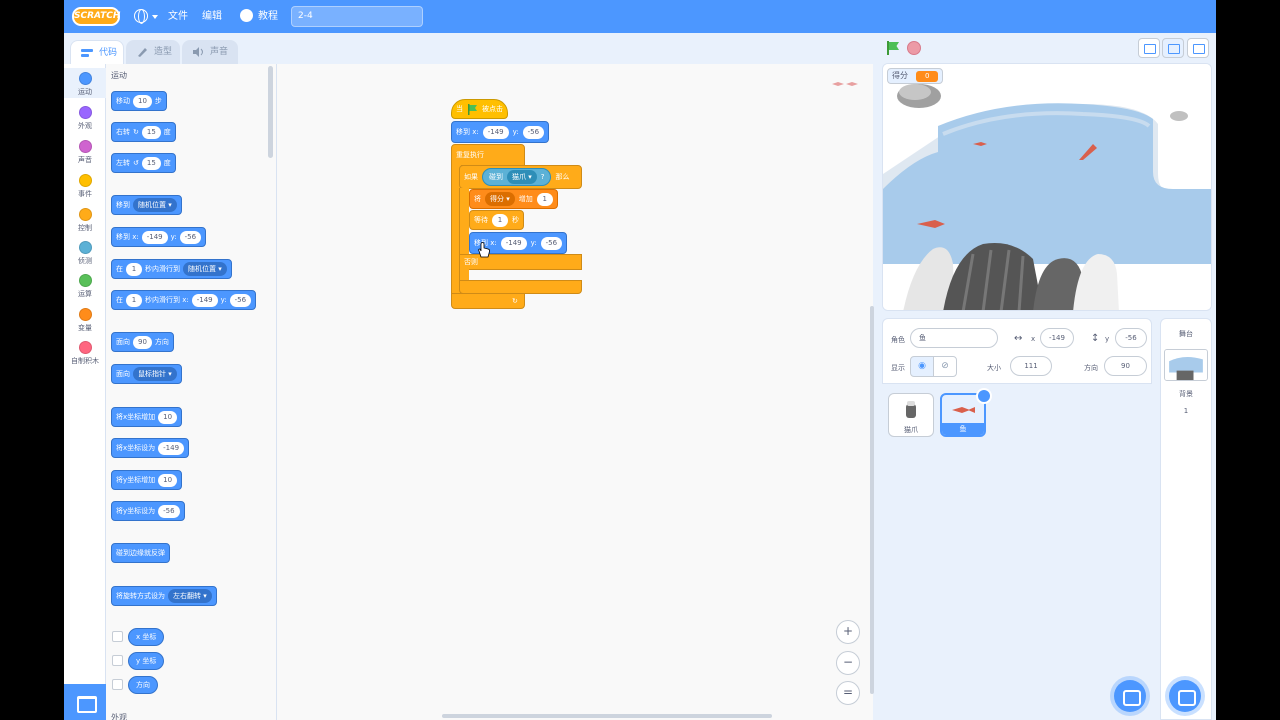 The width and height of the screenshot is (1280, 720). I want to click on zoom-in-button: +, so click(848, 632).